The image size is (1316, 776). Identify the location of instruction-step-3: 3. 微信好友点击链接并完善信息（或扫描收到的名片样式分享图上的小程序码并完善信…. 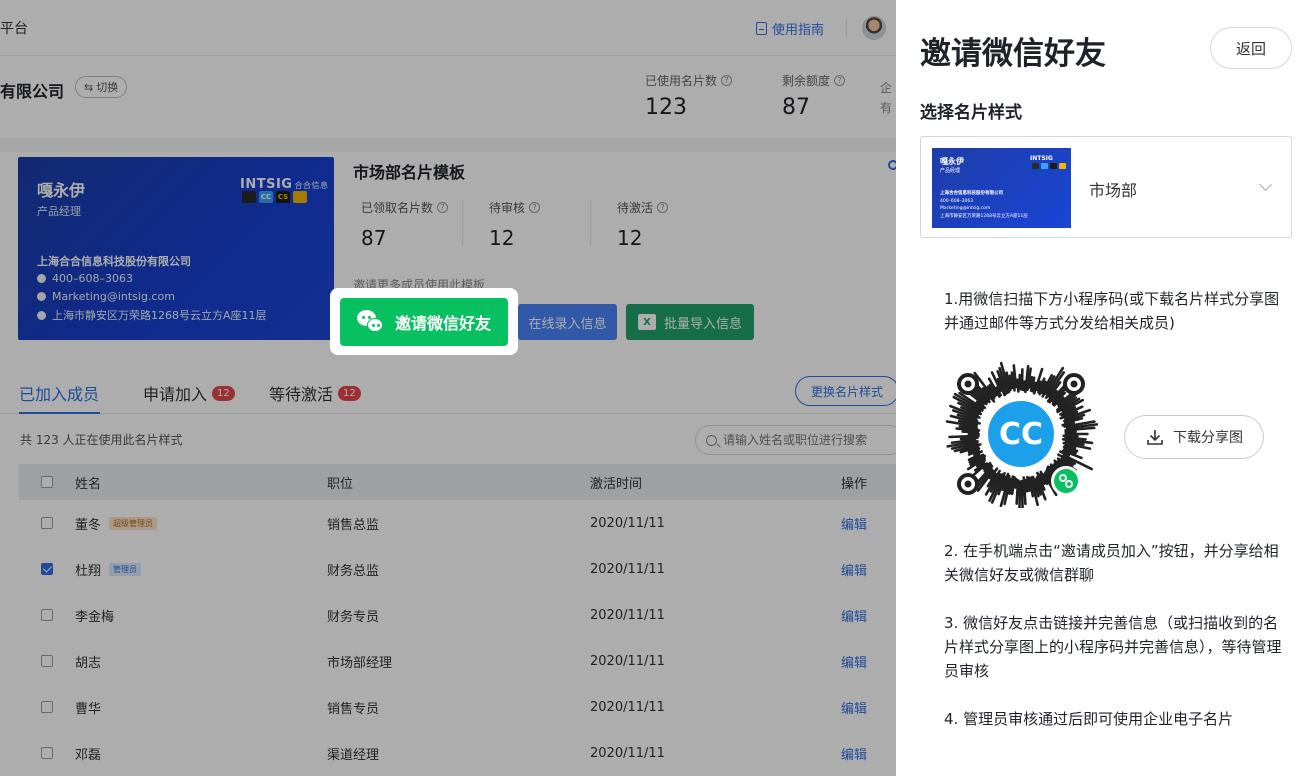
(1113, 647).